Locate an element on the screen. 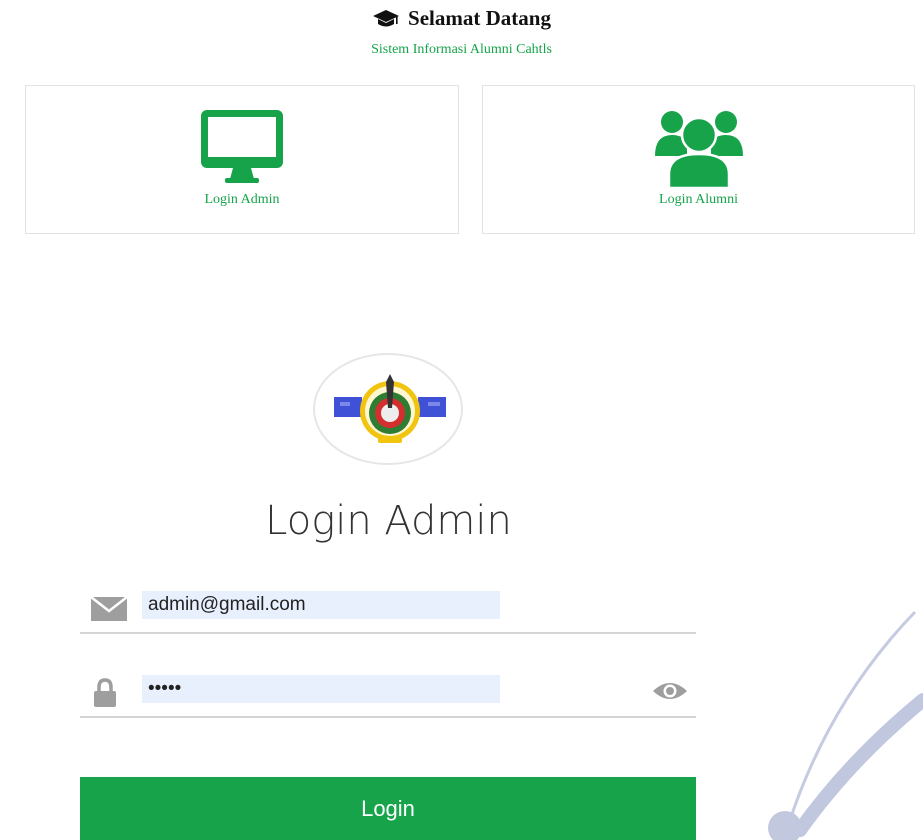 The image size is (923, 840). login-admin-label: Login Admin is located at coordinates (242, 199).